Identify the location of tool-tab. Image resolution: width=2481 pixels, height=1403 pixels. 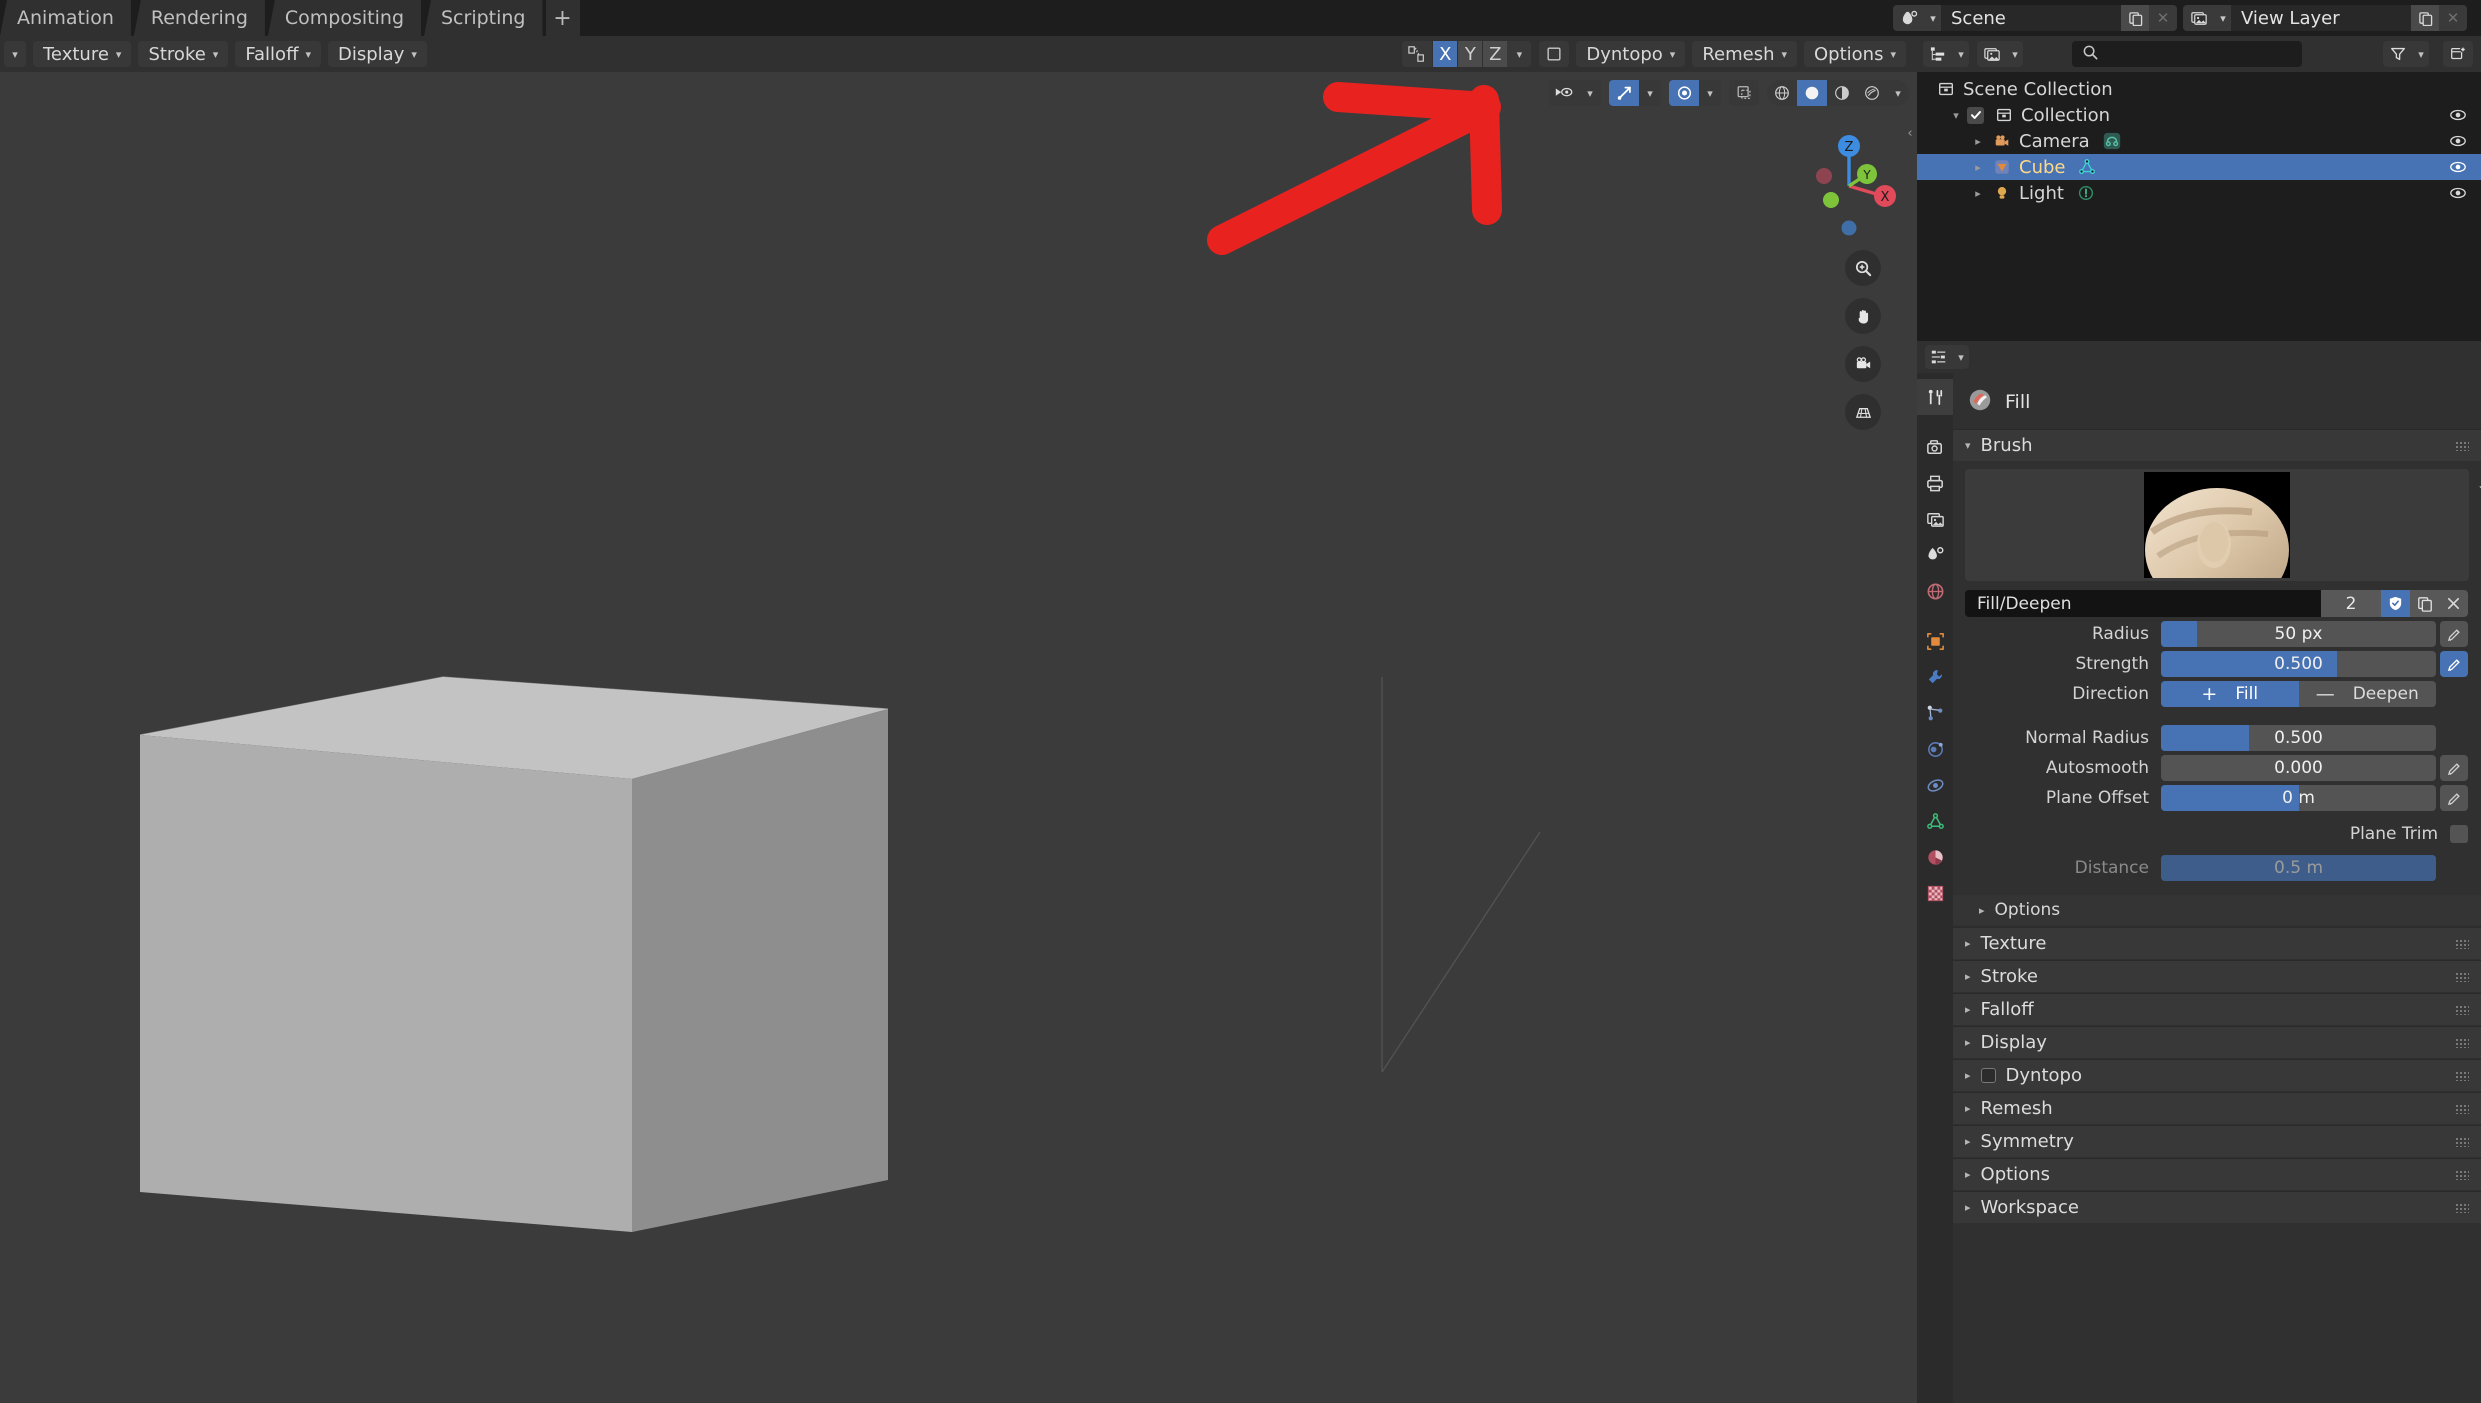
(1935, 397).